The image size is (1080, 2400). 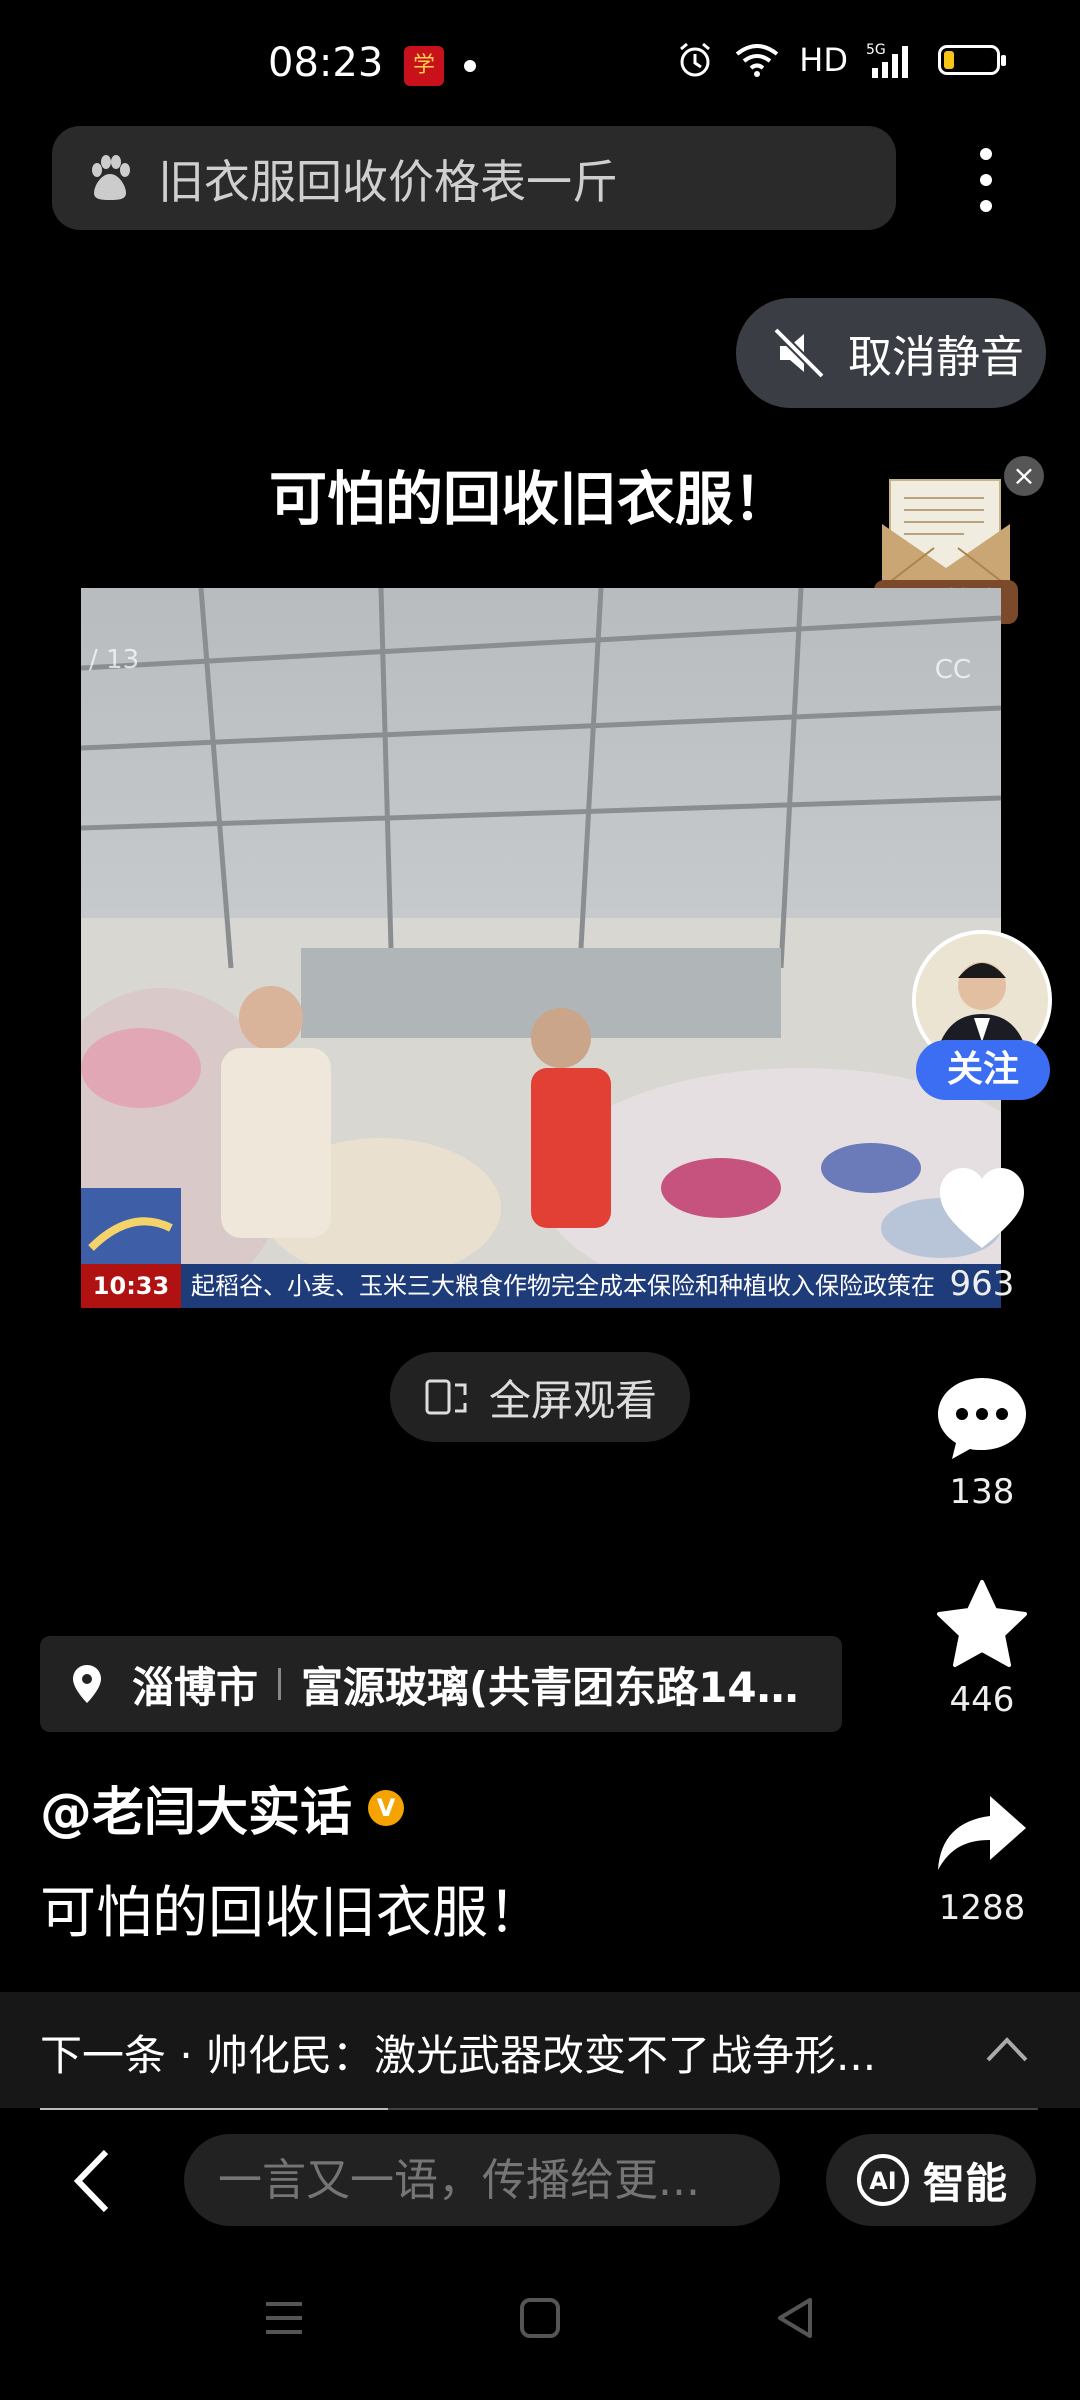 What do you see at coordinates (470, 66) in the screenshot?
I see `notification-dot-icon` at bounding box center [470, 66].